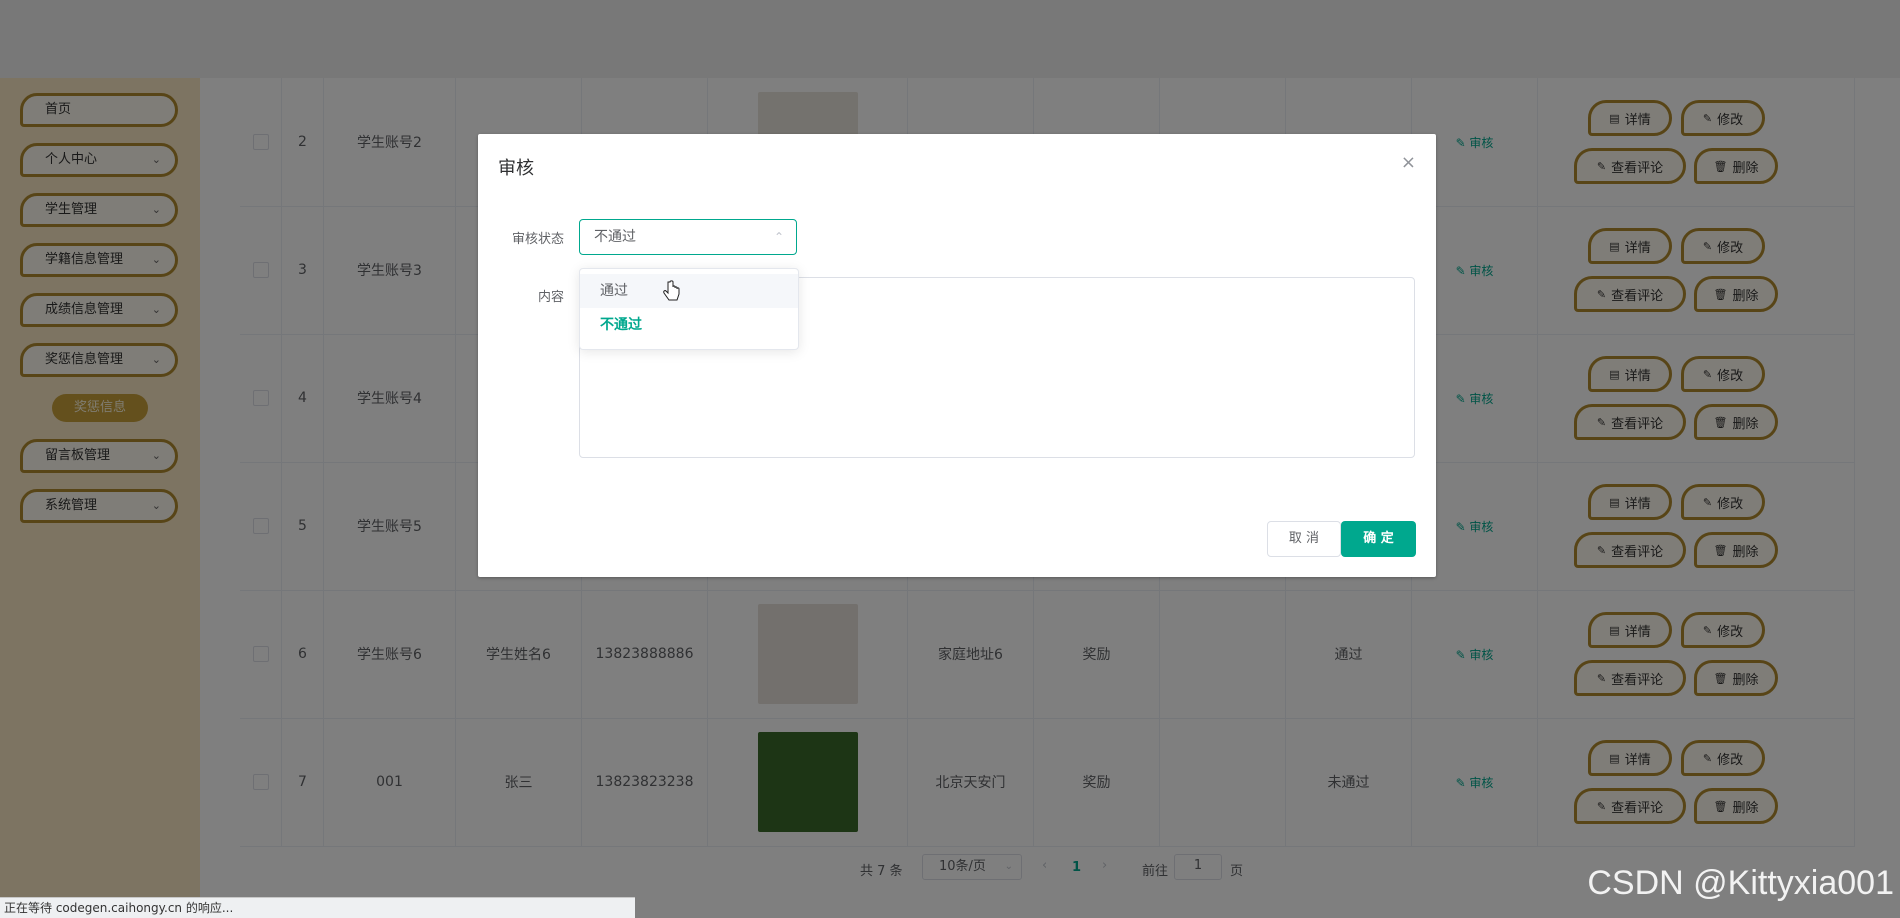 Image resolution: width=1900 pixels, height=918 pixels. What do you see at coordinates (689, 291) in the screenshot?
I see `dropdown-option-pass: 通过` at bounding box center [689, 291].